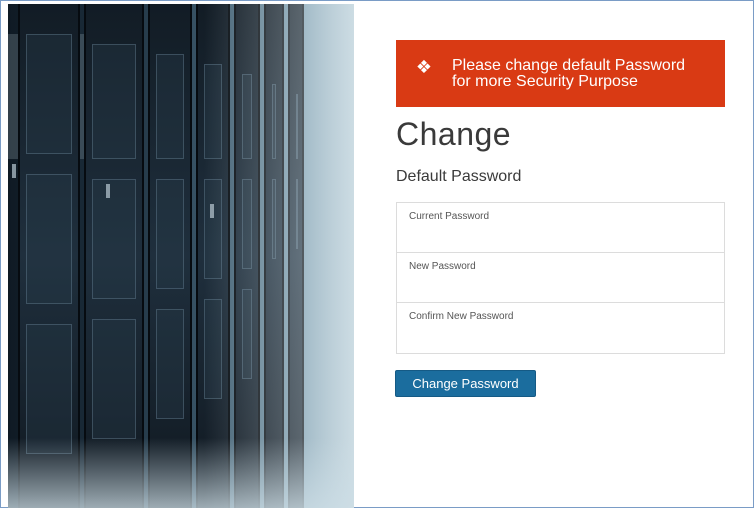  What do you see at coordinates (459, 176) in the screenshot?
I see `page-subtitle: Default Password` at bounding box center [459, 176].